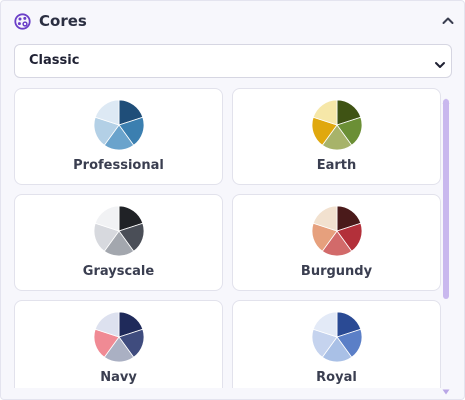 The image size is (465, 400). What do you see at coordinates (233, 21) in the screenshot?
I see `panel-header: Cores` at bounding box center [233, 21].